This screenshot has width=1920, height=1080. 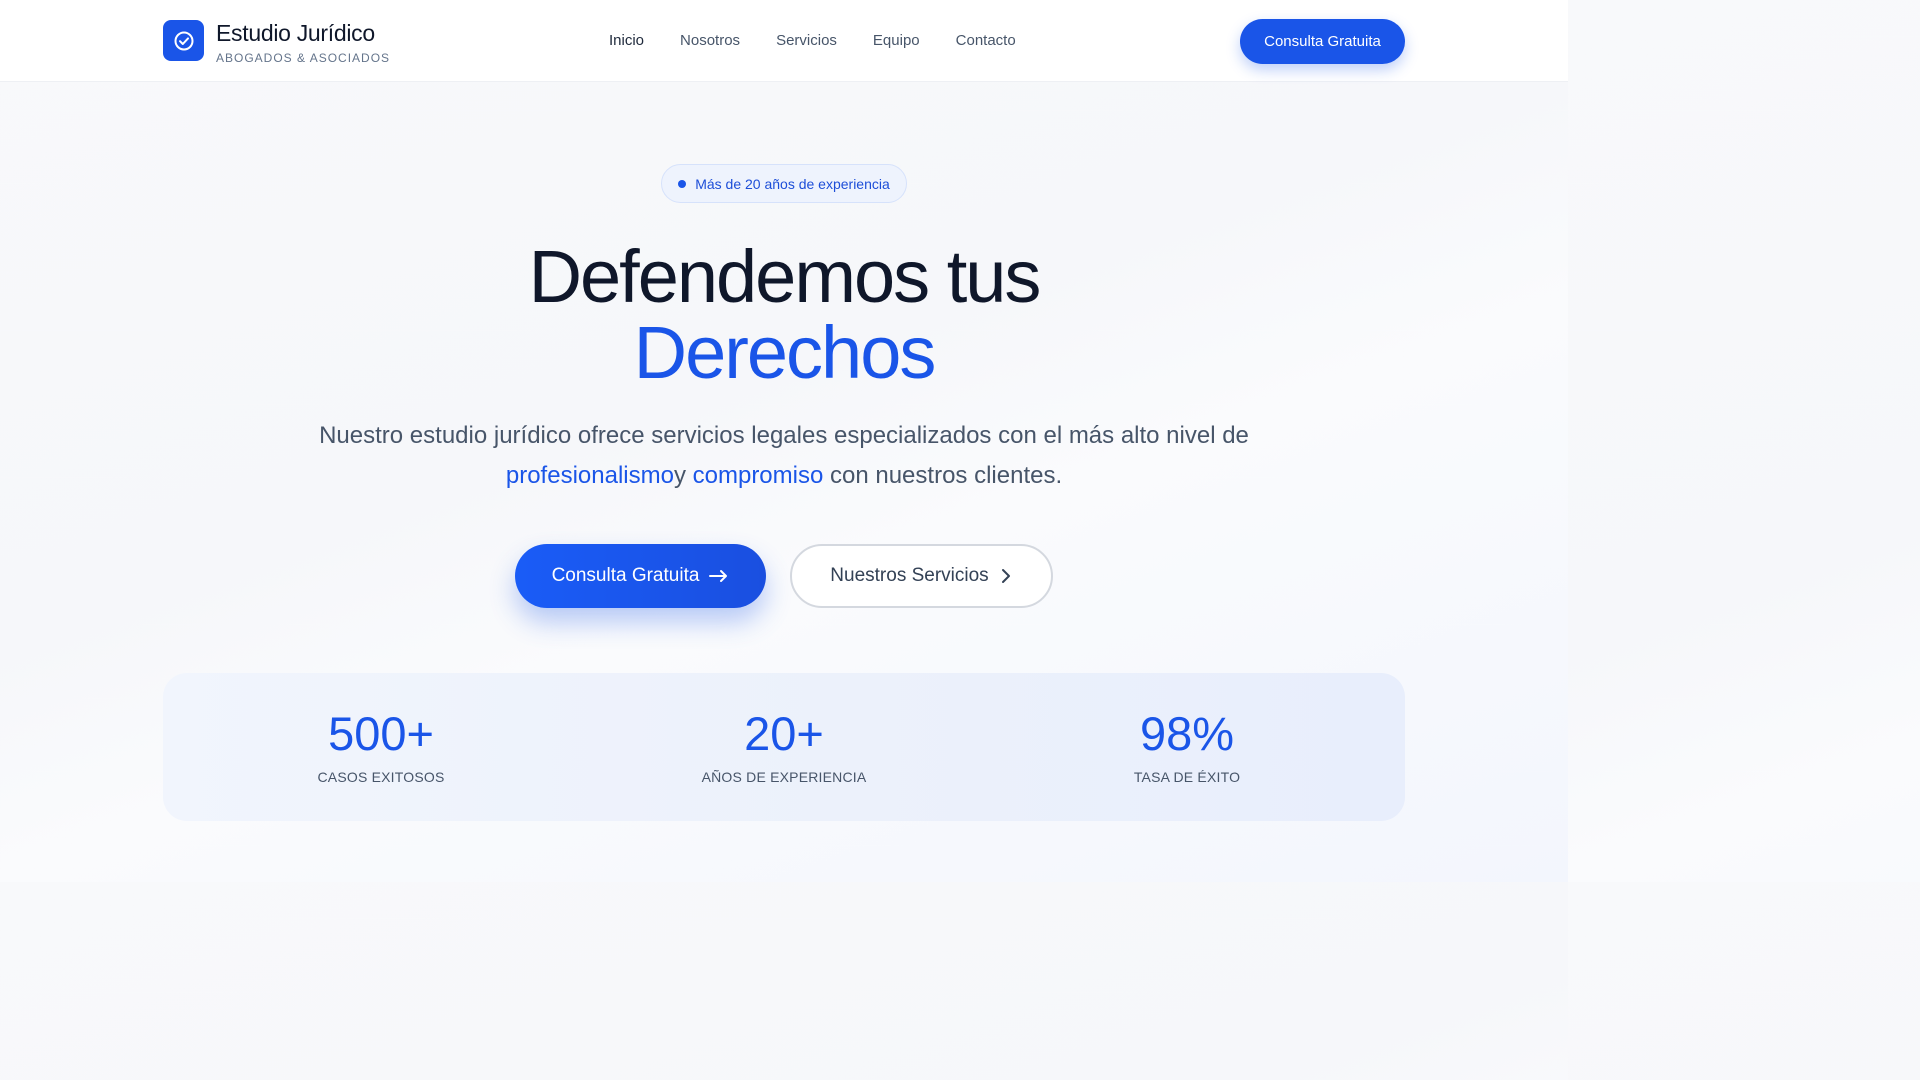 I want to click on experience-badge: Más de 20 años de experiencia, so click(x=784, y=183).